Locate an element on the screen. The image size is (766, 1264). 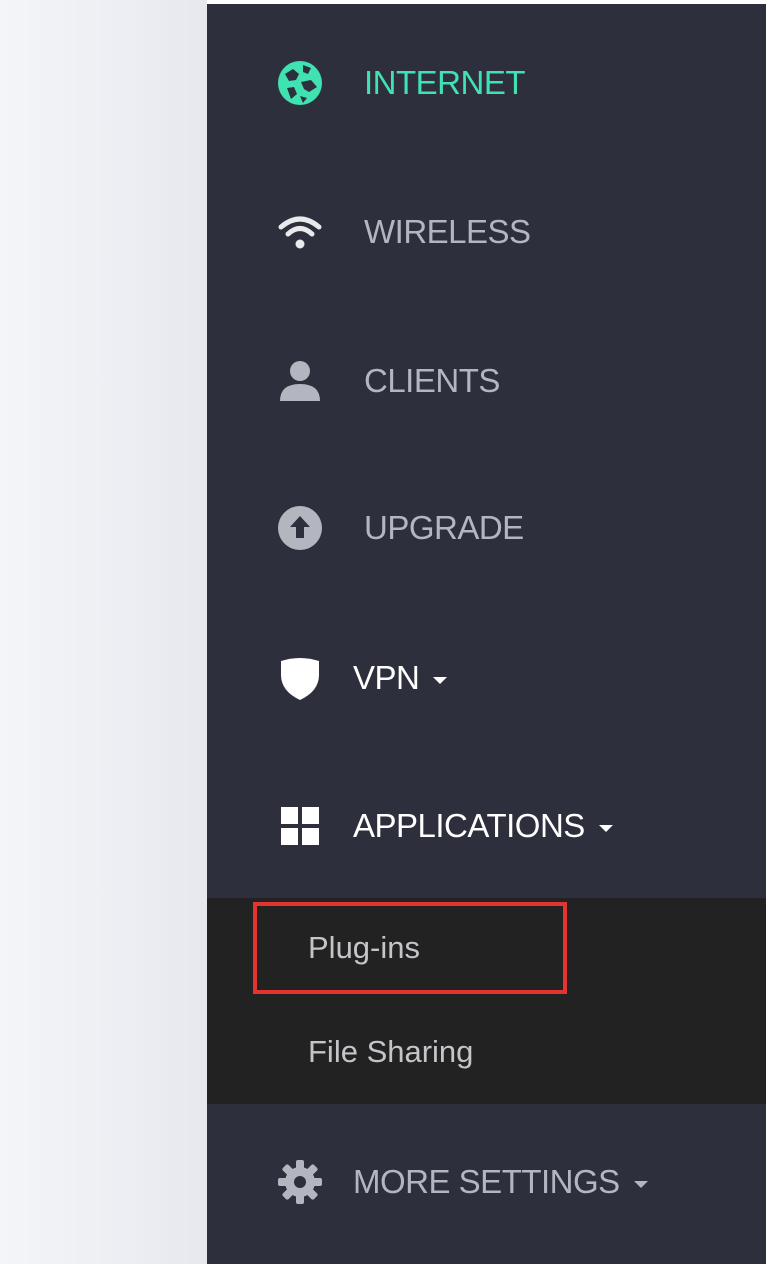
shield-icon is located at coordinates (300, 678).